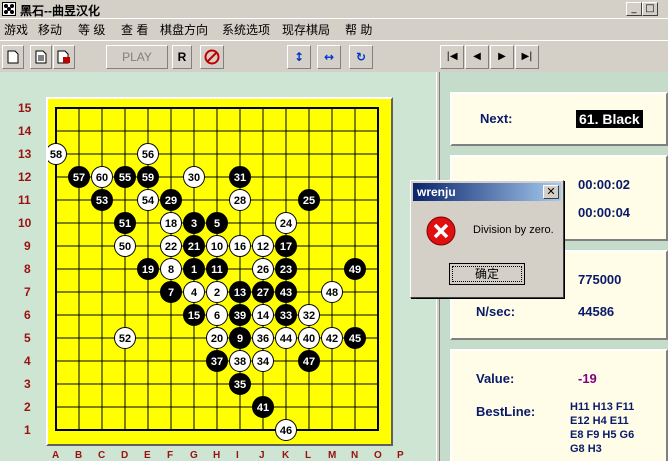  What do you see at coordinates (240, 246) in the screenshot?
I see `stone: 16` at bounding box center [240, 246].